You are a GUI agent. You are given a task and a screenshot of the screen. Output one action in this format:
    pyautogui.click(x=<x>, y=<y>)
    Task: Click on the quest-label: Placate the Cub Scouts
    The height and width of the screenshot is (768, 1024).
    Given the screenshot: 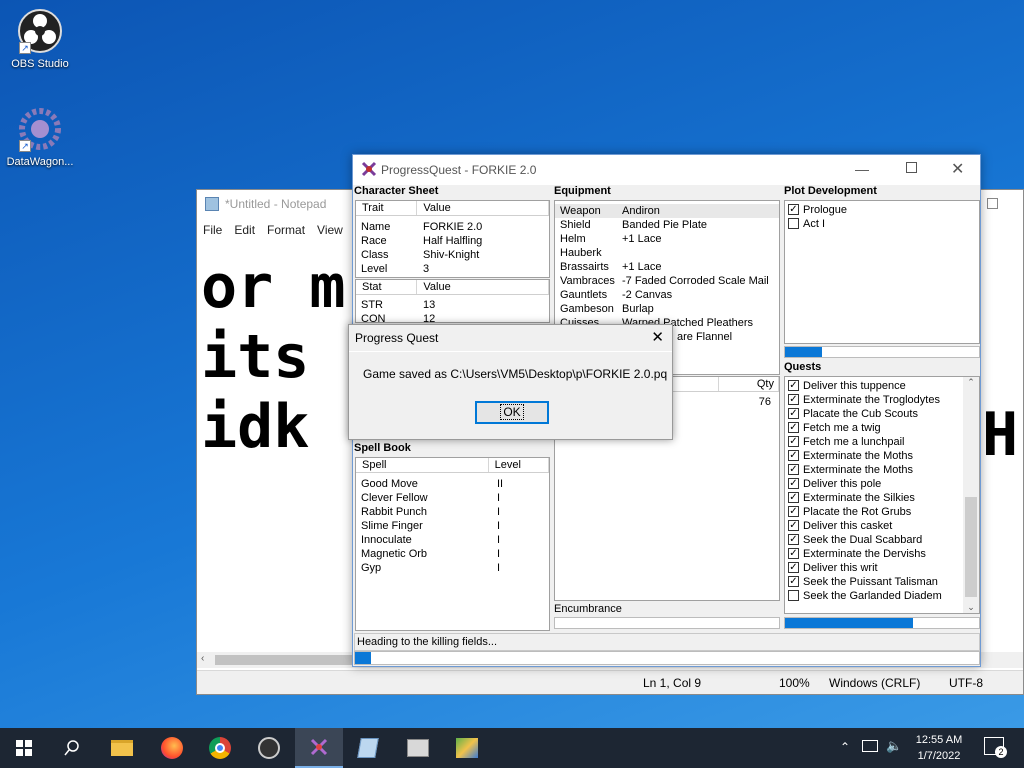 What is the action you would take?
    pyautogui.click(x=860, y=414)
    